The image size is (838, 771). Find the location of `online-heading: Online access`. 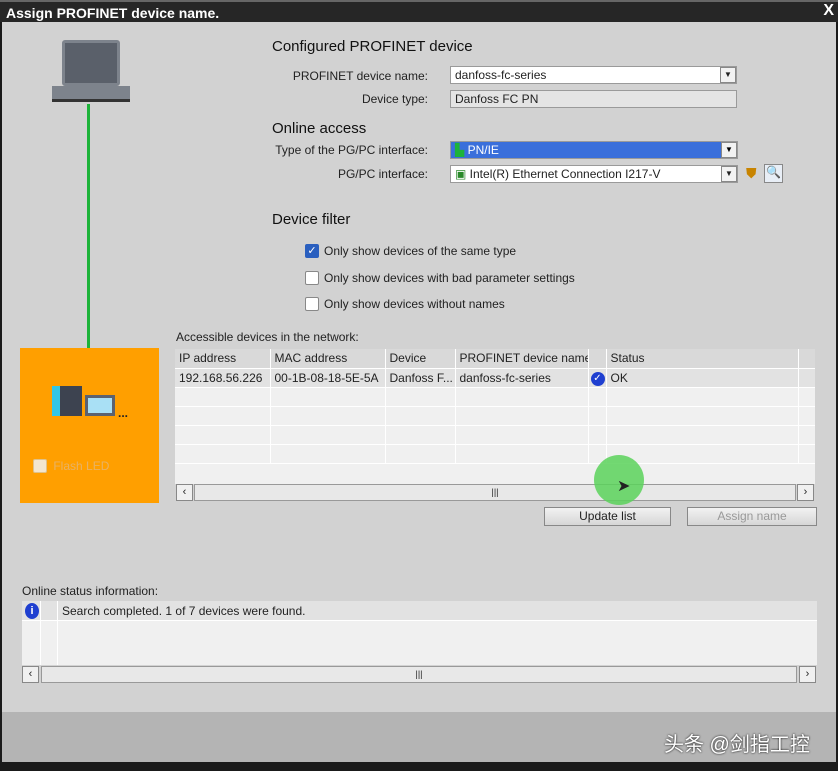

online-heading: Online access is located at coordinates (319, 128).